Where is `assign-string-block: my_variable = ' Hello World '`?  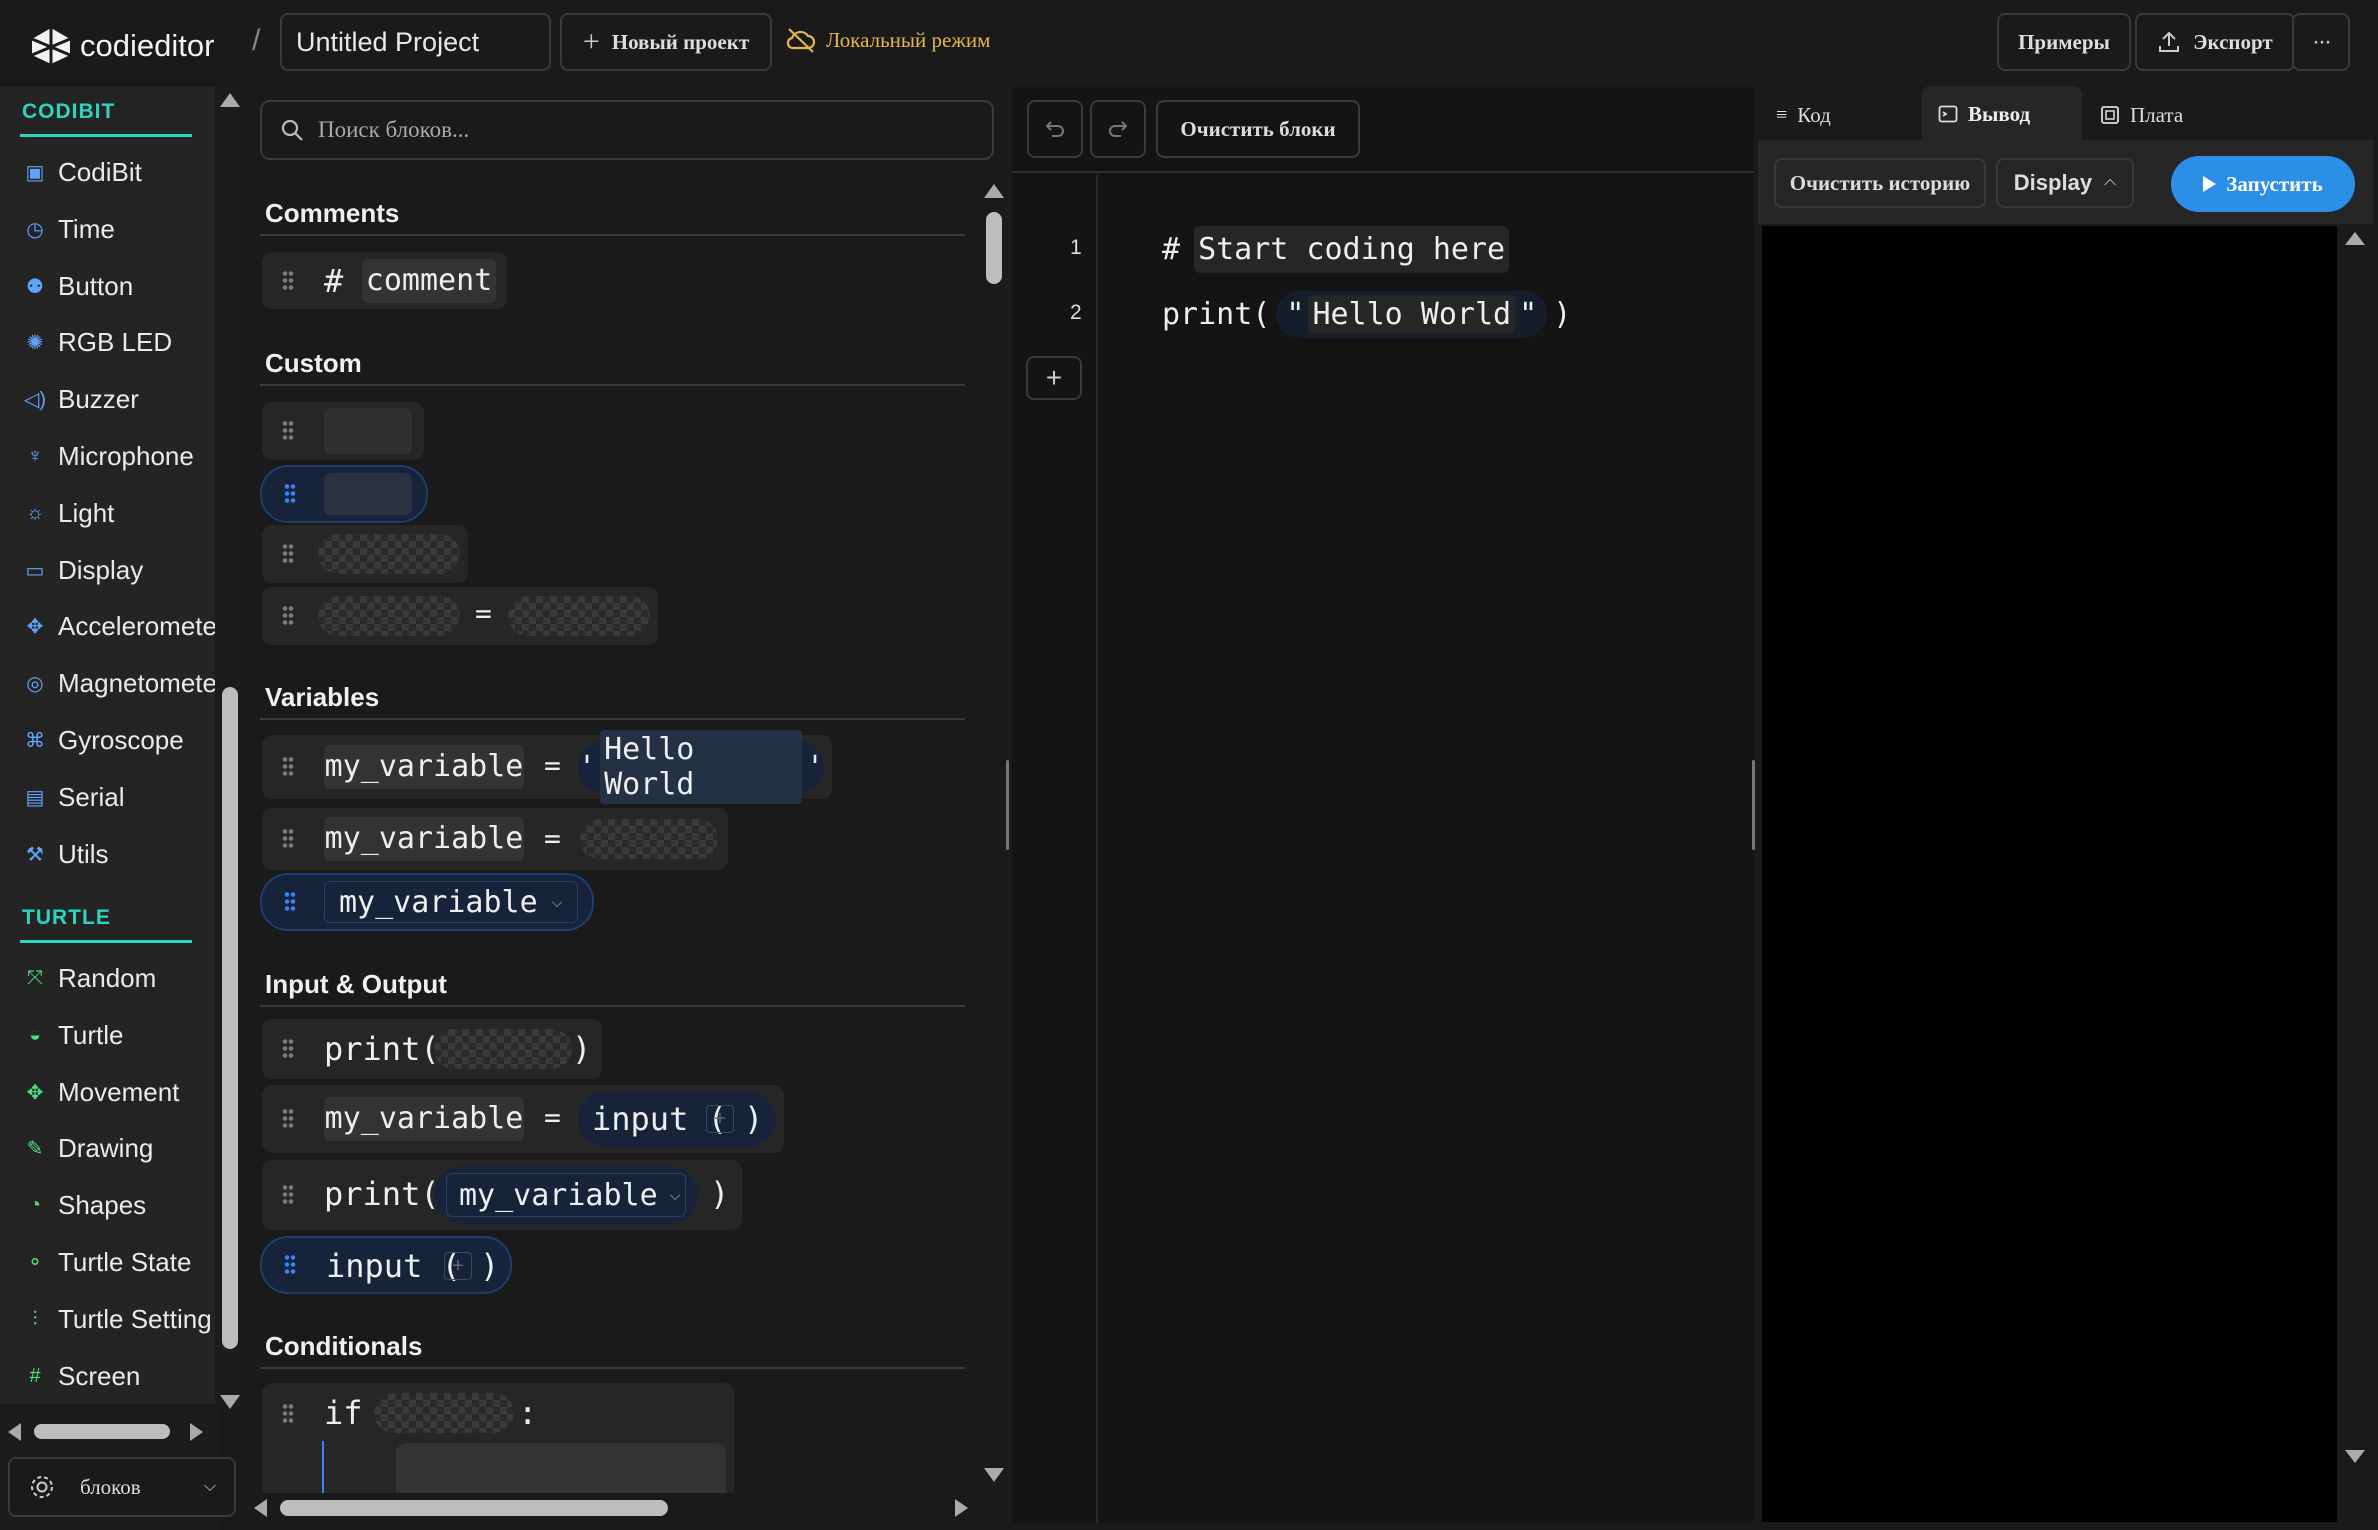 assign-string-block: my_variable = ' Hello World ' is located at coordinates (547, 767).